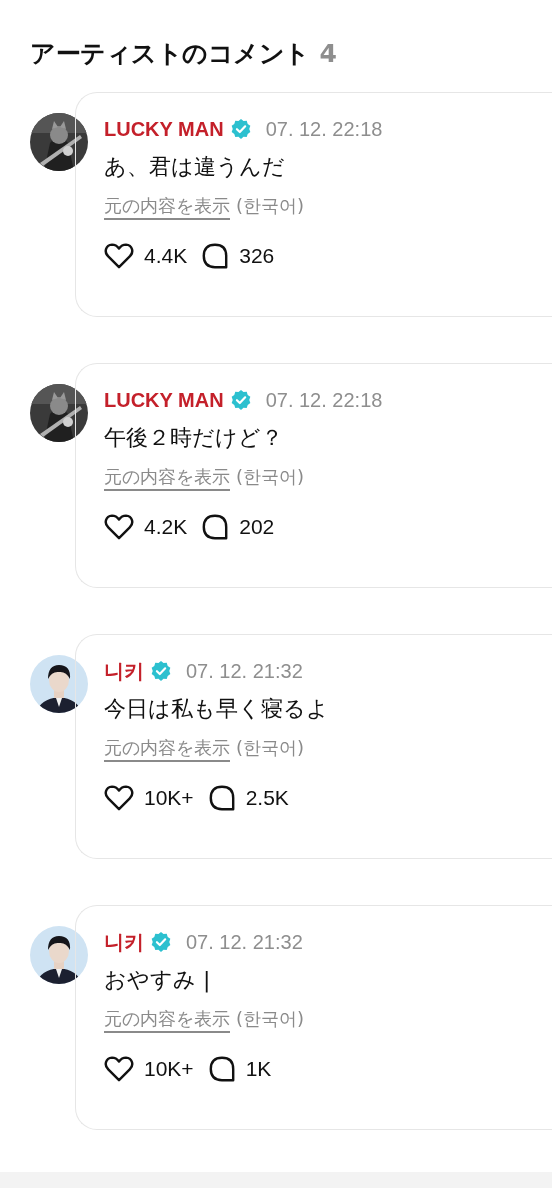 Image resolution: width=552 pixels, height=1200 pixels. What do you see at coordinates (267, 798) in the screenshot?
I see `reply-count: 2.5K` at bounding box center [267, 798].